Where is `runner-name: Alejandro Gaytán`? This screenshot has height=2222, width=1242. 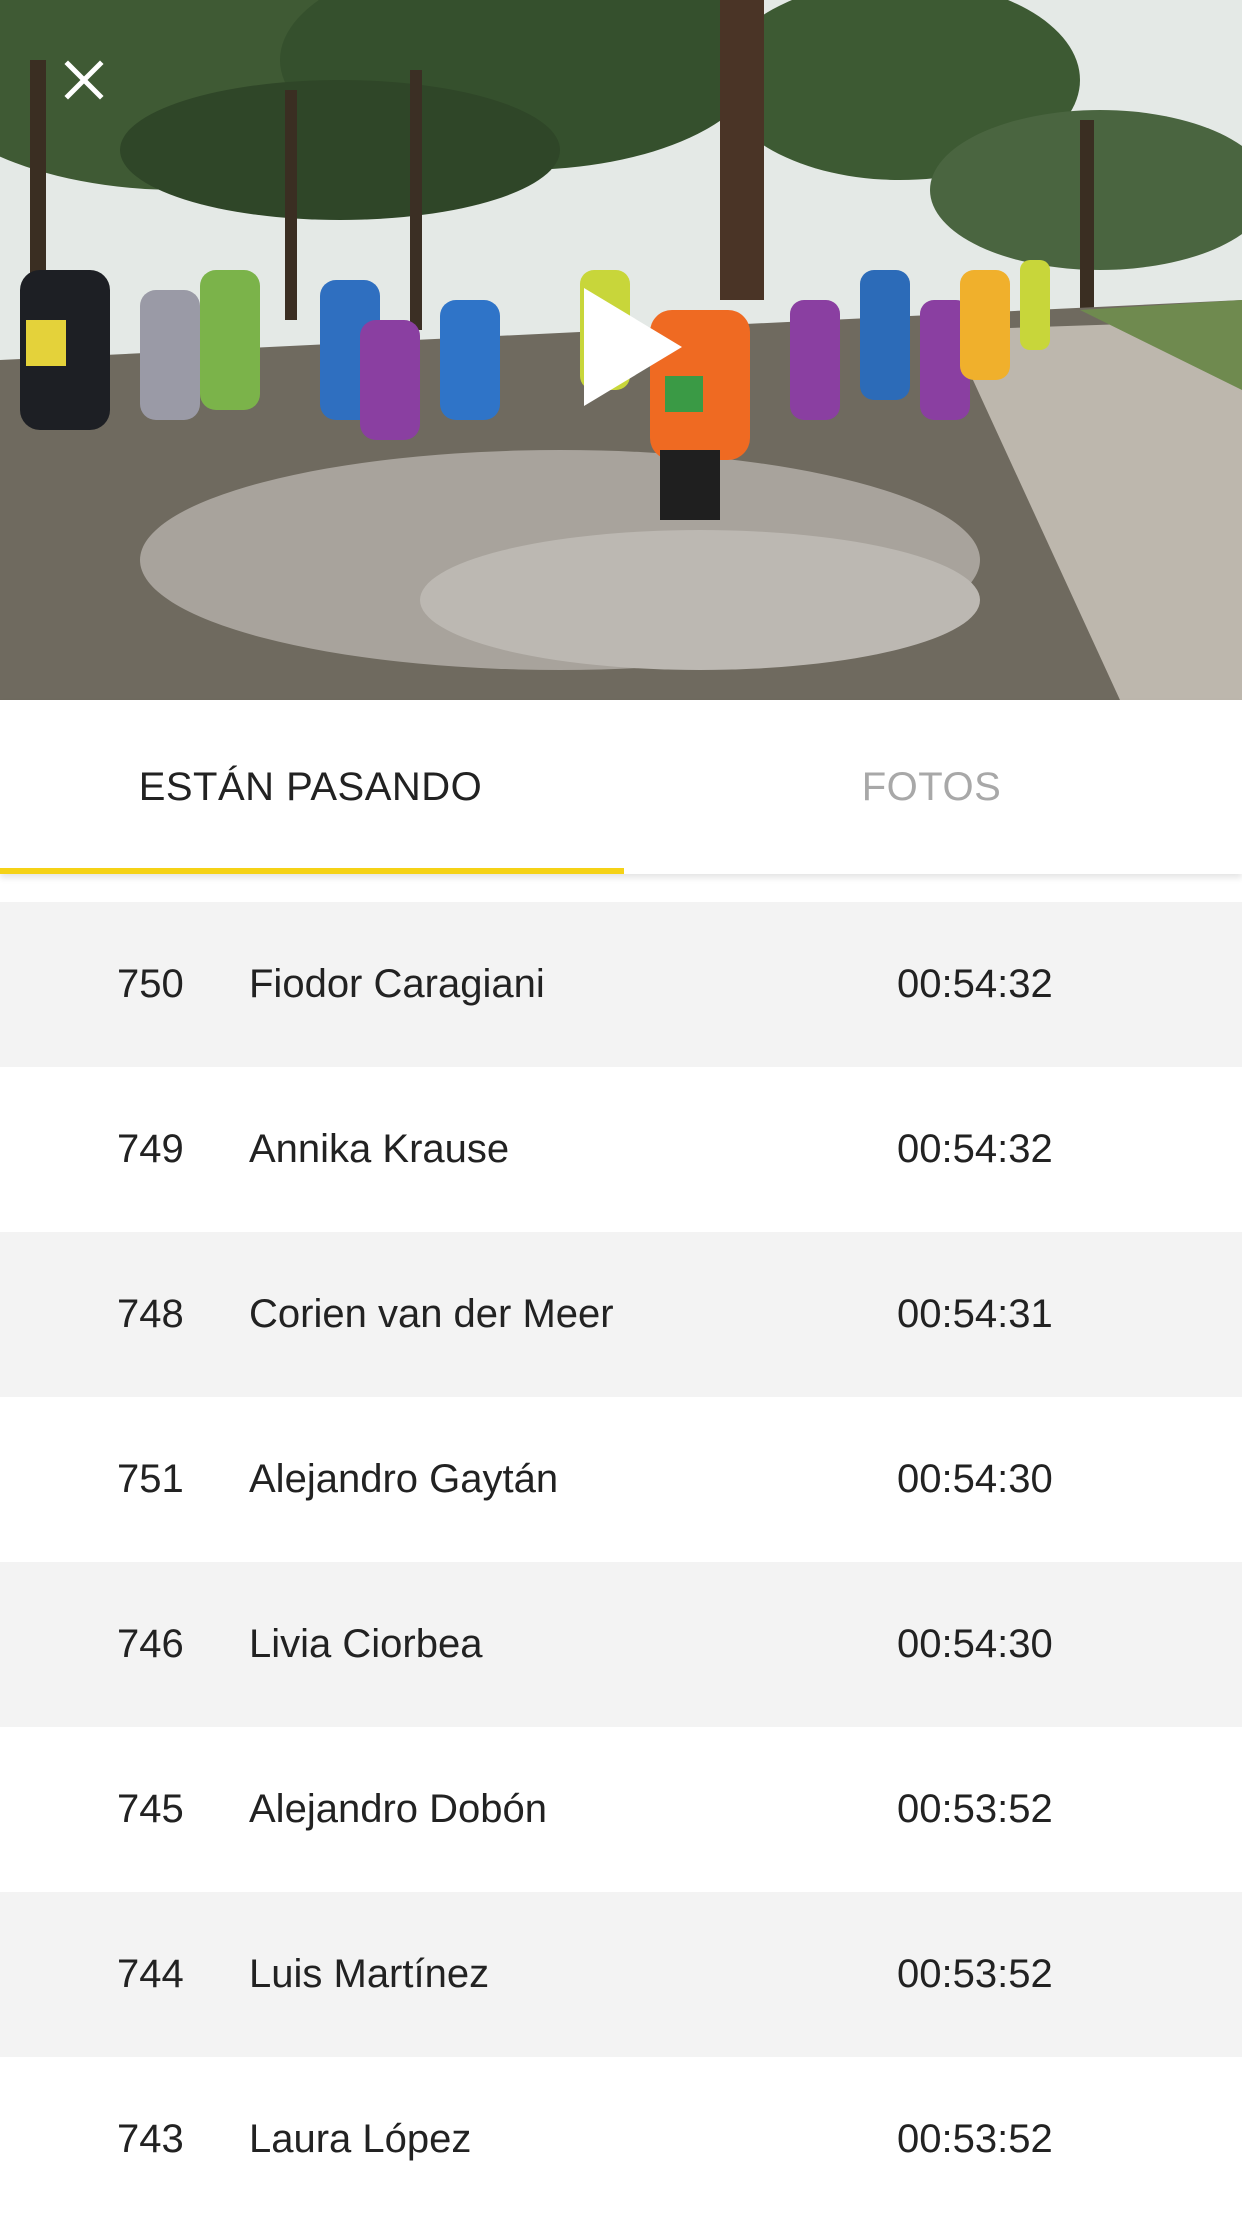 runner-name: Alejandro Gaytán is located at coordinates (404, 1479).